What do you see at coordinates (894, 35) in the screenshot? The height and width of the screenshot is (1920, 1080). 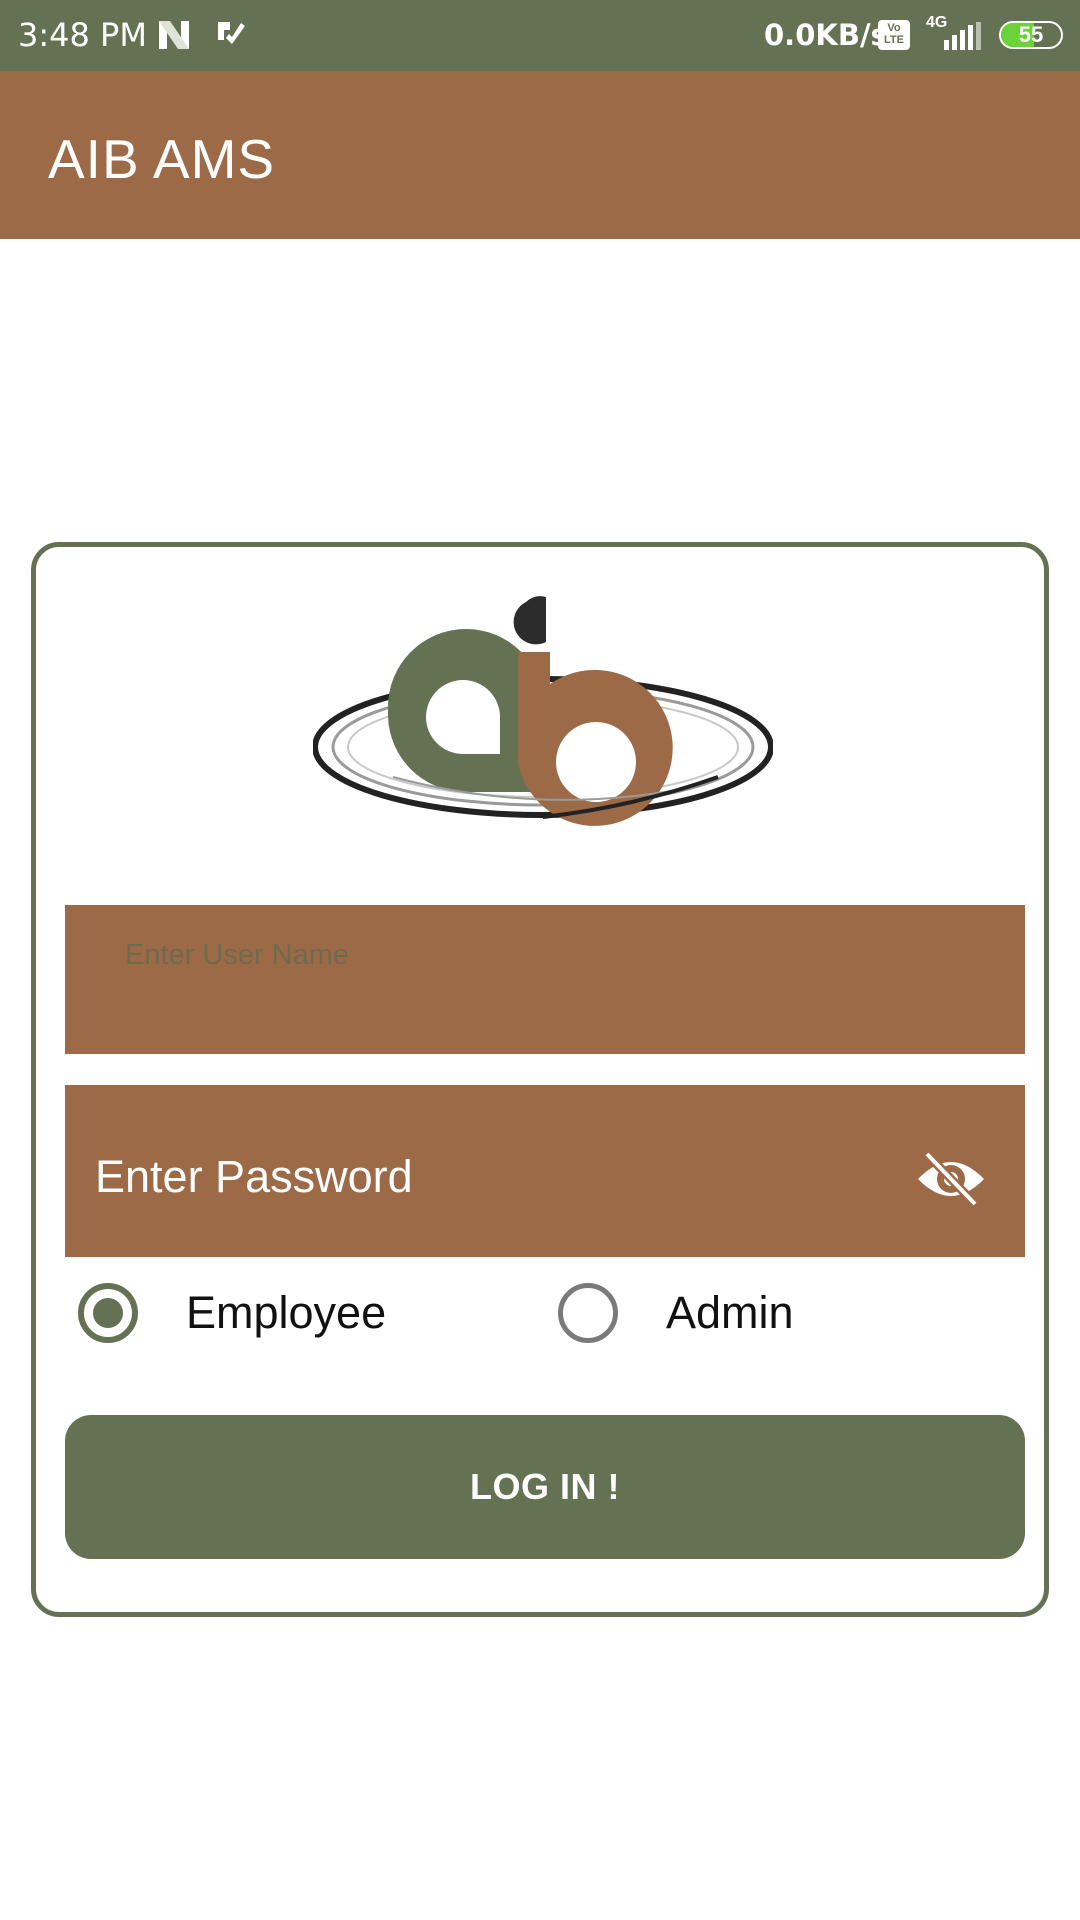 I see `volte-icon: Vo LTE` at bounding box center [894, 35].